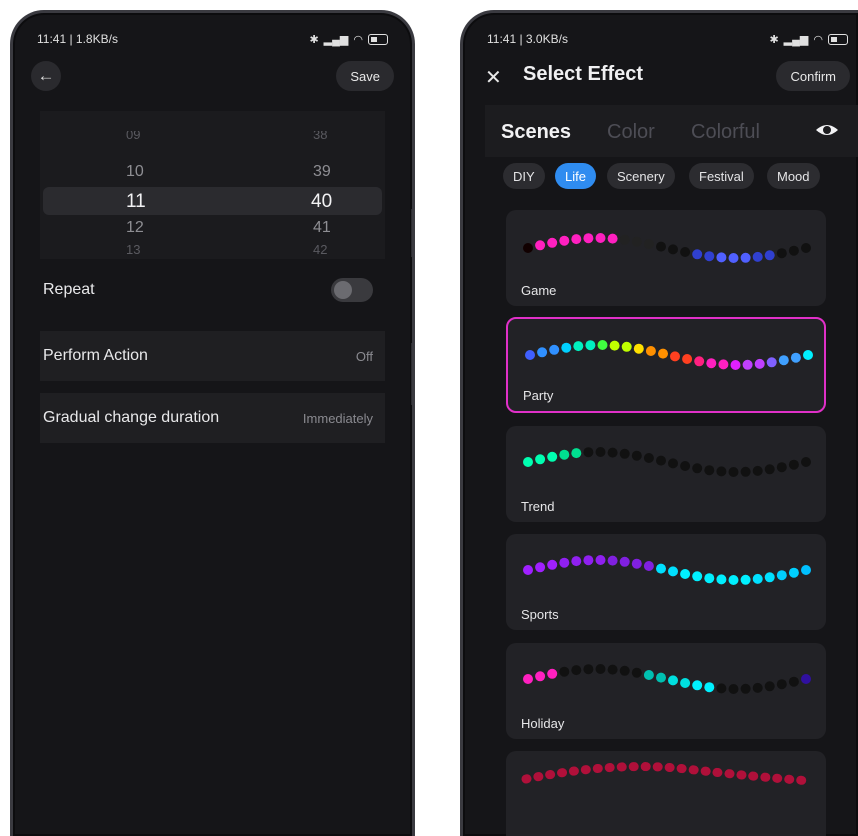 The height and width of the screenshot is (836, 858). Describe the element at coordinates (666, 691) in the screenshot. I see `effect-card-holiday: Holiday` at that location.